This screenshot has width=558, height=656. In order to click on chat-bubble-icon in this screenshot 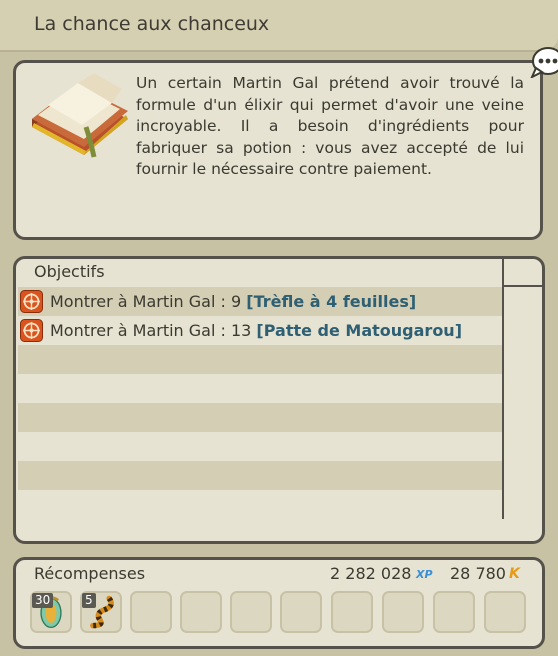, I will do `click(544, 62)`.